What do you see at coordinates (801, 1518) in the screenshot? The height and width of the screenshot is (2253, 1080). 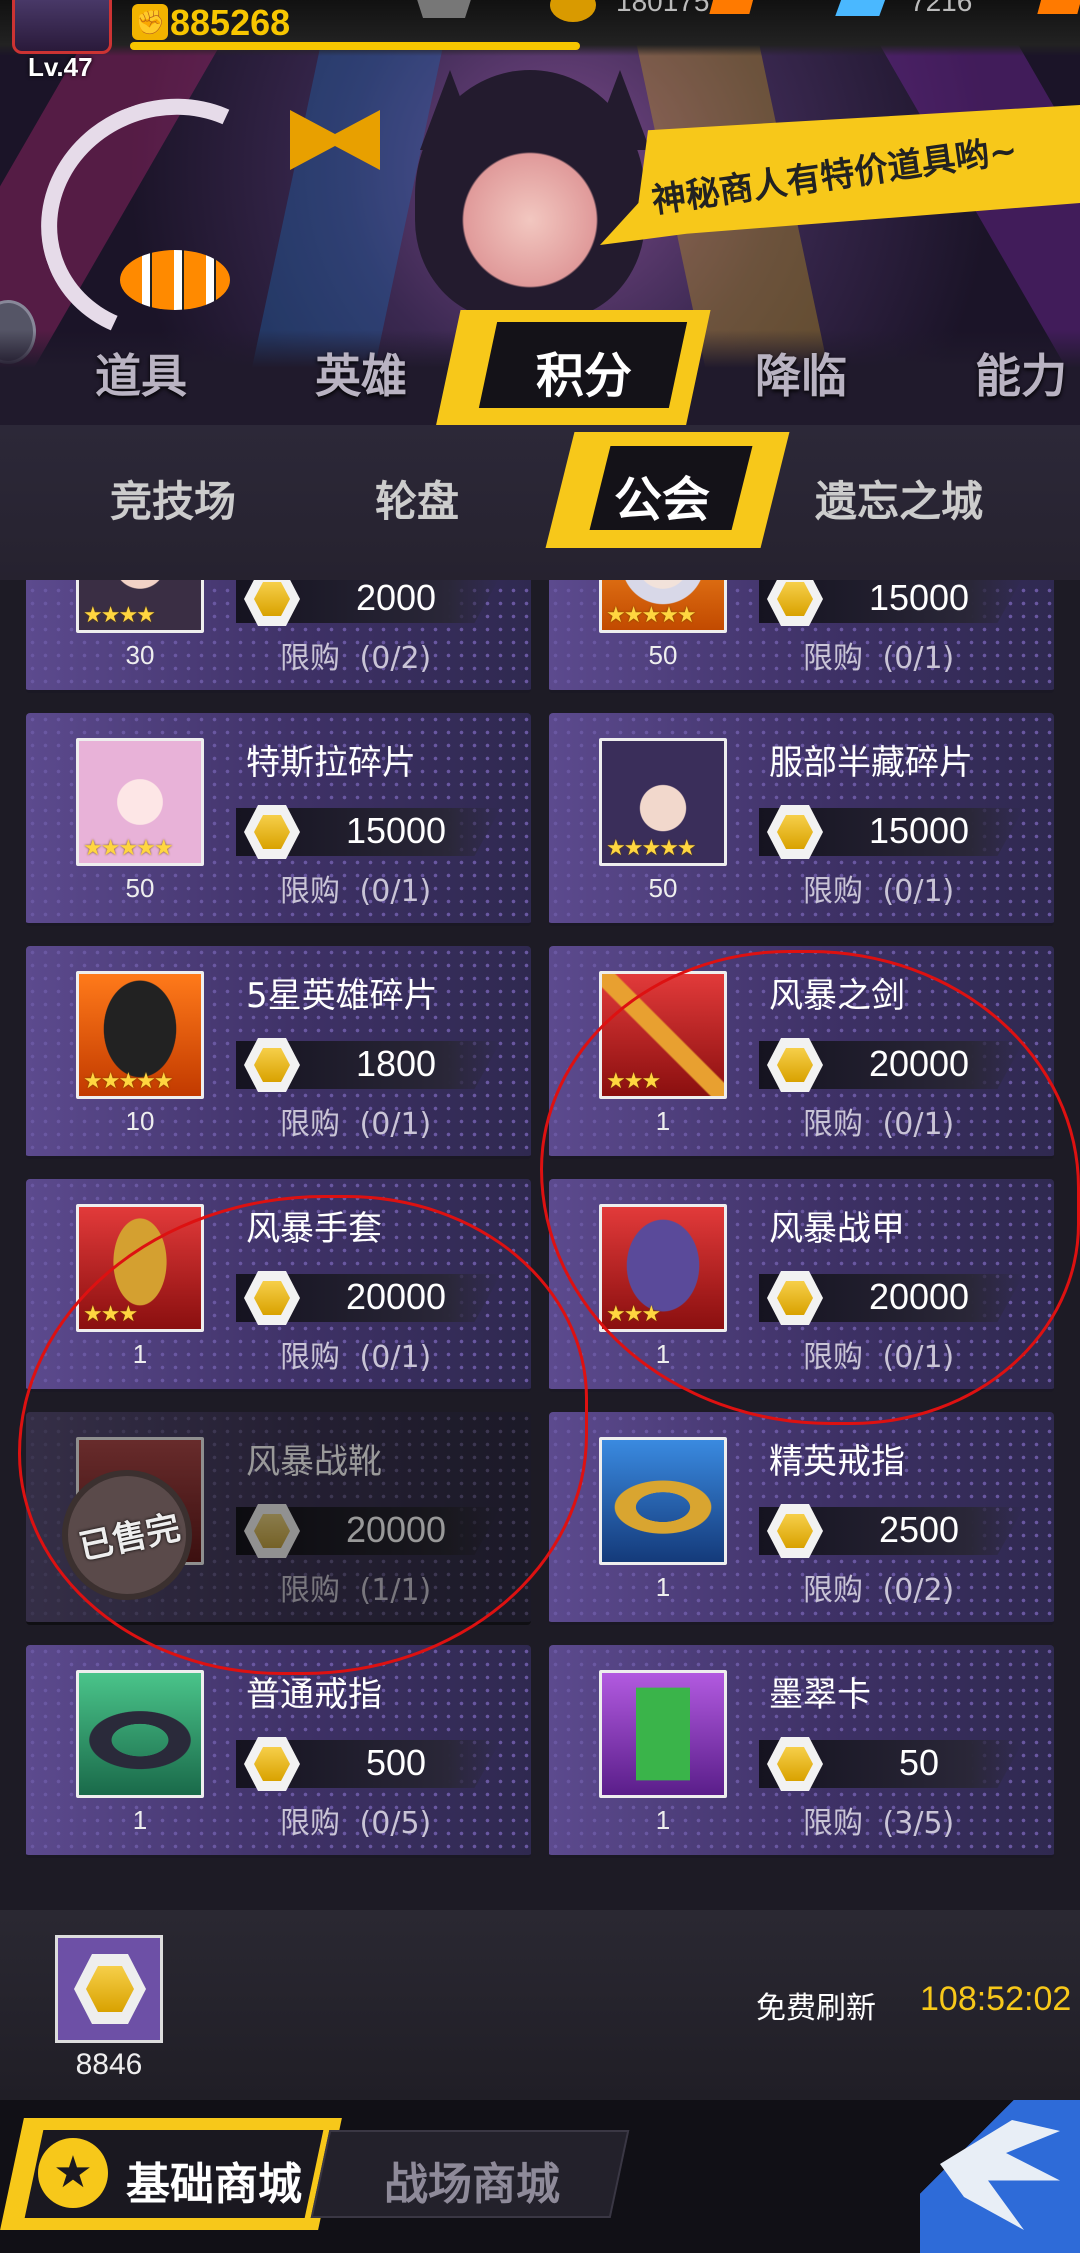 I see `shop-item-card: 1 精英戒指 2500 限购 (0/2)` at bounding box center [801, 1518].